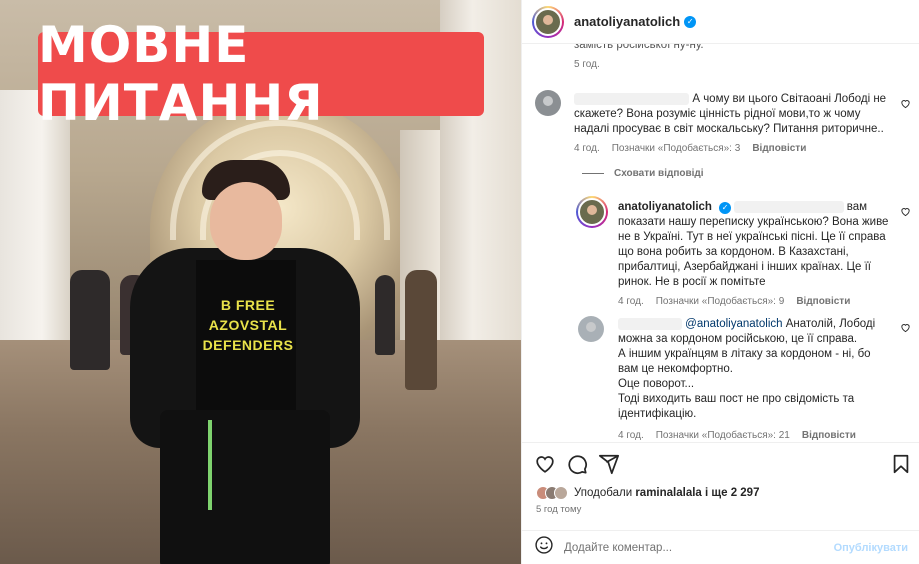 This screenshot has width=919, height=564. I want to click on commenter-avatar, so click(548, 103).